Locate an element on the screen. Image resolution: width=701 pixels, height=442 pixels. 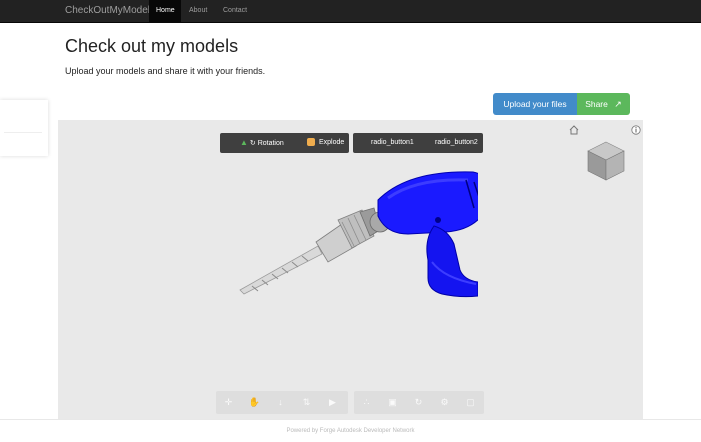
structure-icon: ∴ is located at coordinates (366, 402).